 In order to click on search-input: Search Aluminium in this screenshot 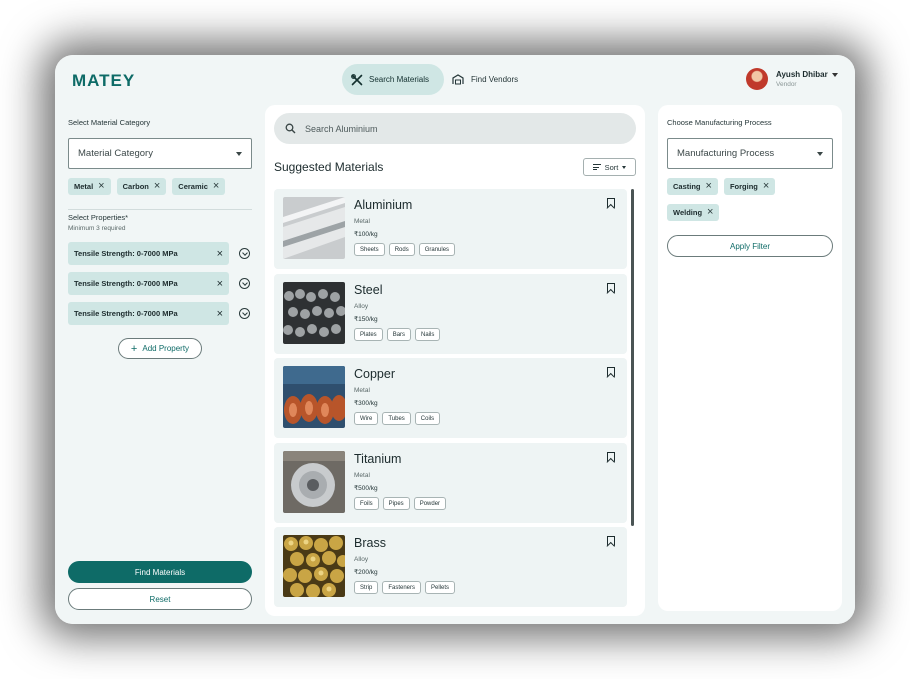, I will do `click(455, 128)`.